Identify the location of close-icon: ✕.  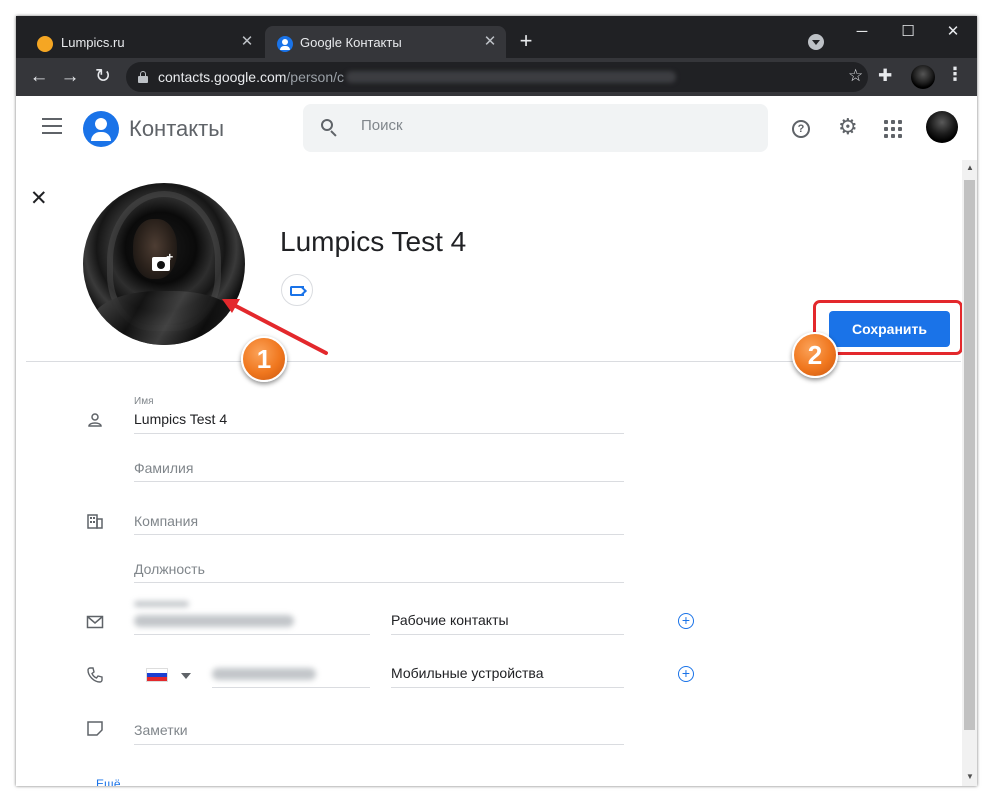
(39, 198).